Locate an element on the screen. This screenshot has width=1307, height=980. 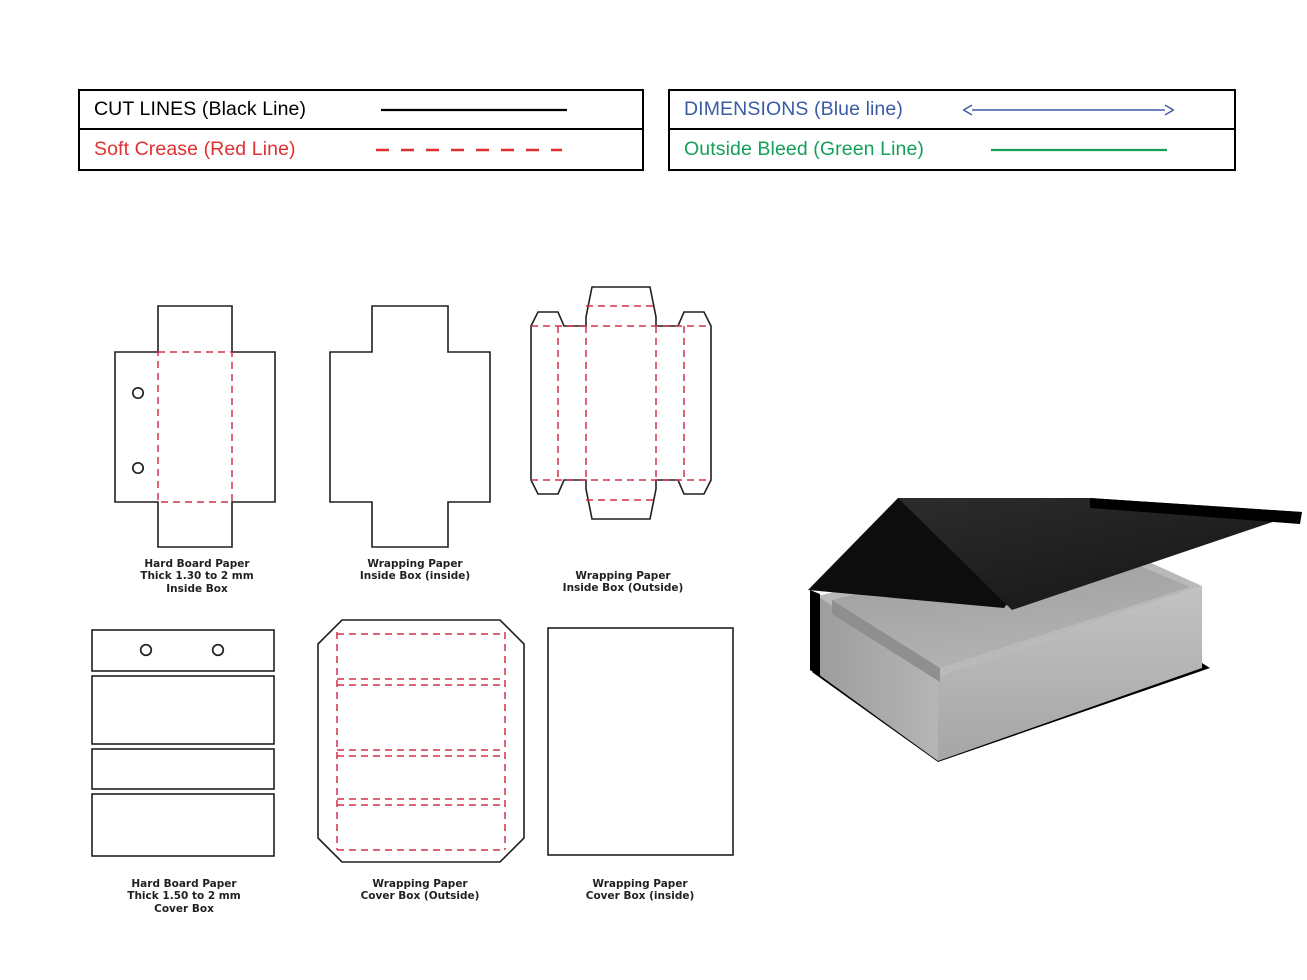
cut-outline-rect is located at coordinates (640, 741).